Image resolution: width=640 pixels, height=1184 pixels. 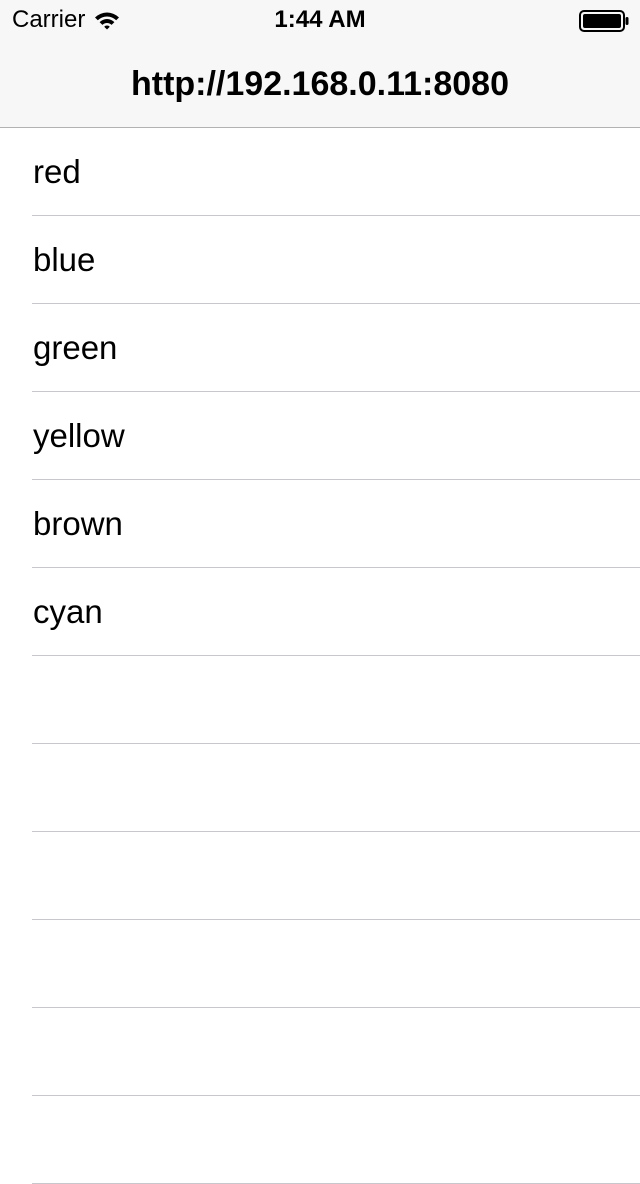 I want to click on list-item-label: green, so click(x=75, y=347).